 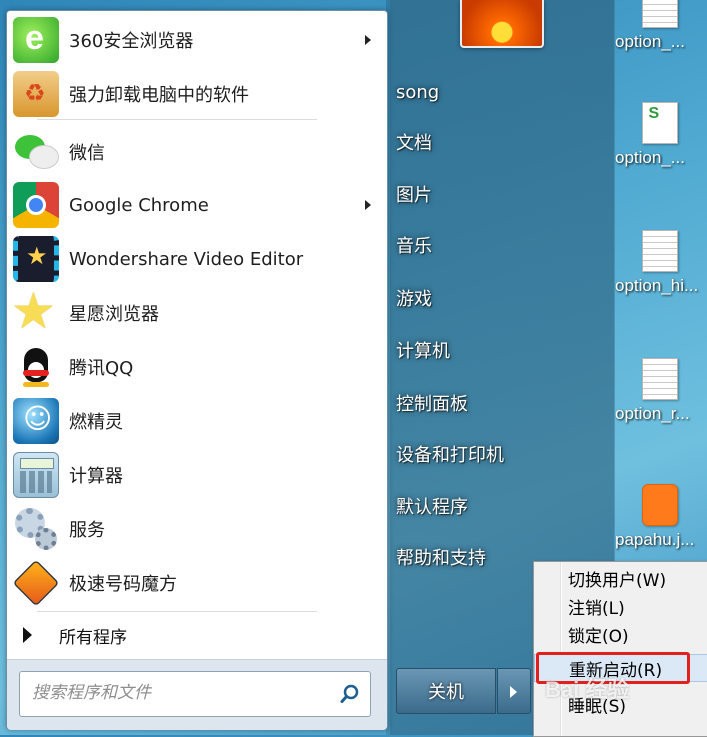 What do you see at coordinates (36, 421) in the screenshot?
I see `ranjingling-icon` at bounding box center [36, 421].